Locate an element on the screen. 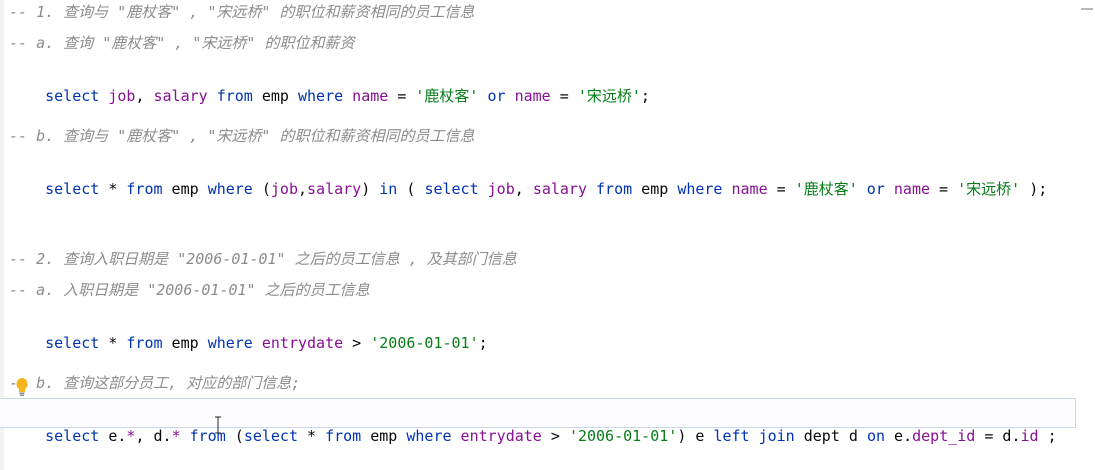 The height and width of the screenshot is (470, 1095). code-line-comment-2a: -- a. 入职日期是 "2006-01-01" 之后的员工信息 is located at coordinates (189, 290).